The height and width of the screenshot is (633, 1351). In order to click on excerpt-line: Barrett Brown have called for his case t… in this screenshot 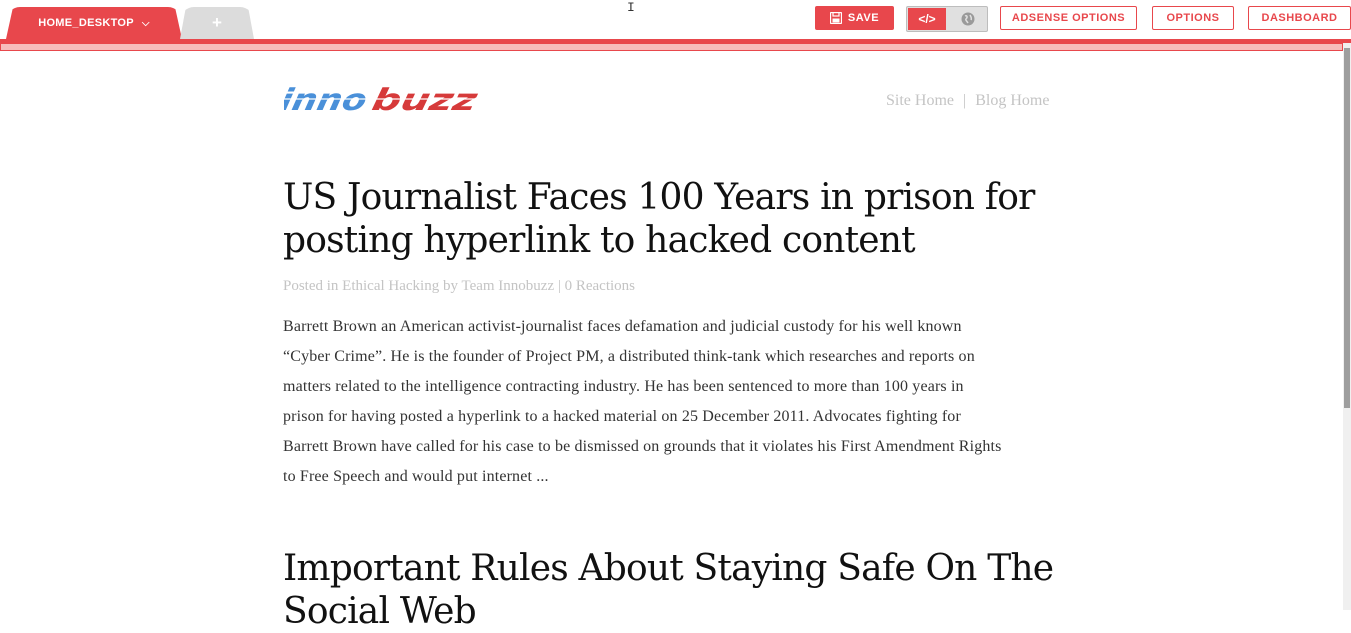, I will do `click(642, 446)`.